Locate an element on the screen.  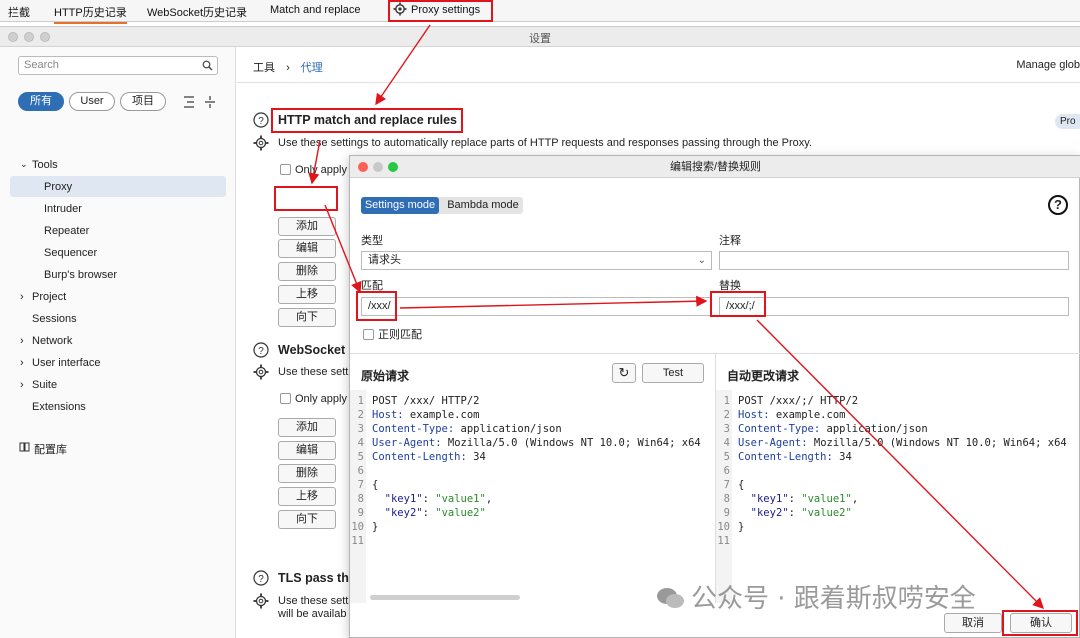
arrow-to-confirm is located at coordinates (900, 464).